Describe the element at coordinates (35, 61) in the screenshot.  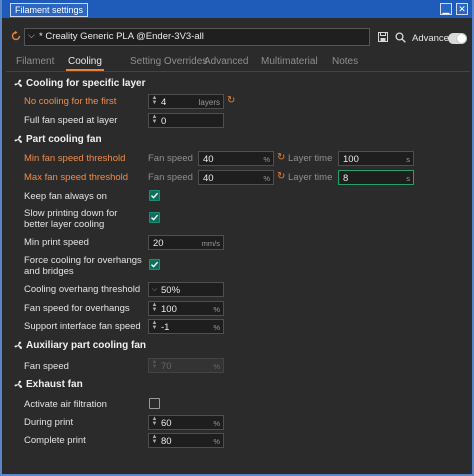
I see `tab-filament: Filament` at that location.